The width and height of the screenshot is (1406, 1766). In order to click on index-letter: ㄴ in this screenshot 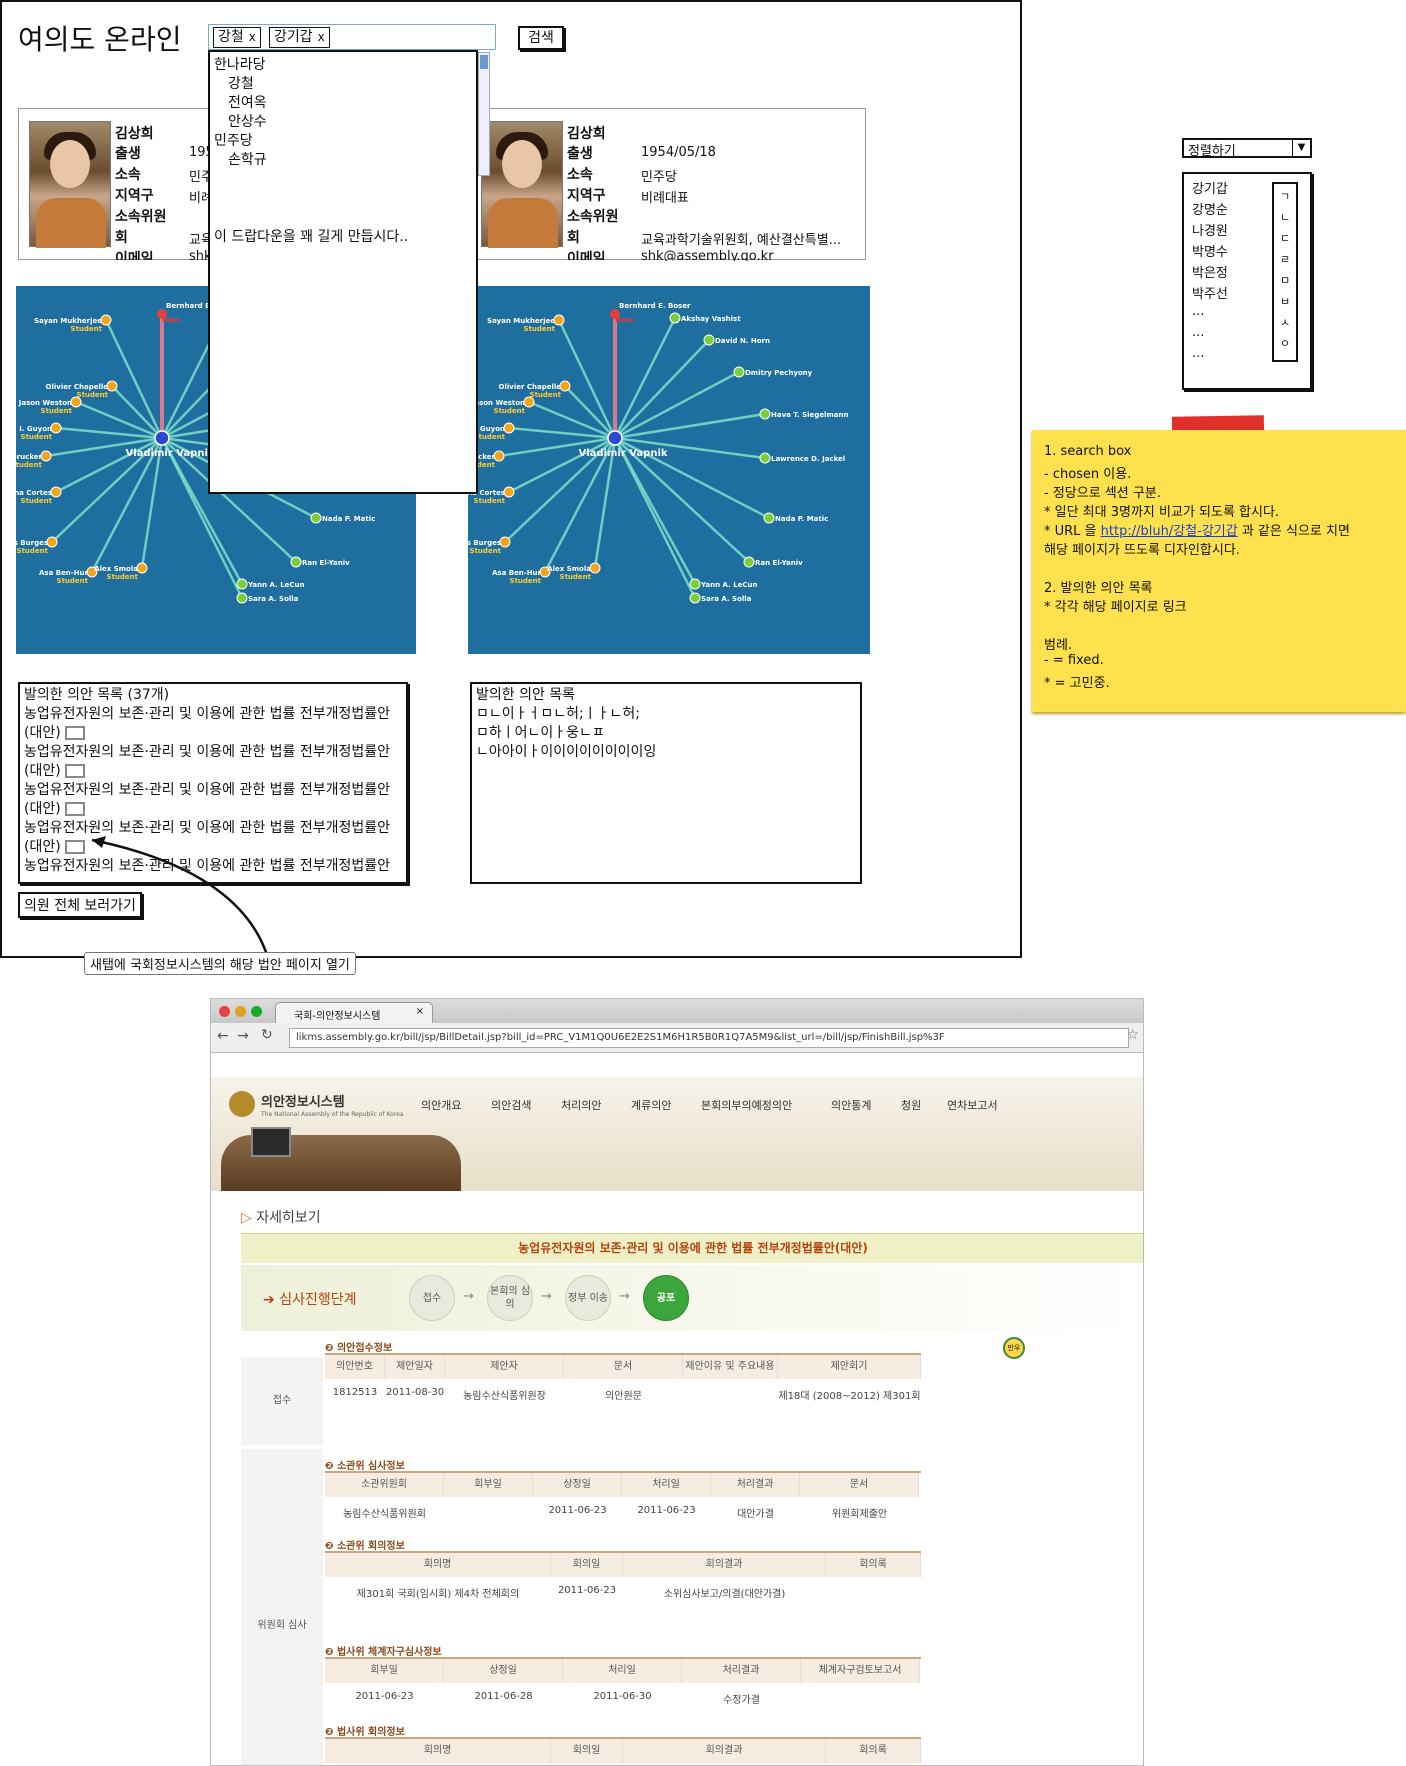, I will do `click(1285, 217)`.